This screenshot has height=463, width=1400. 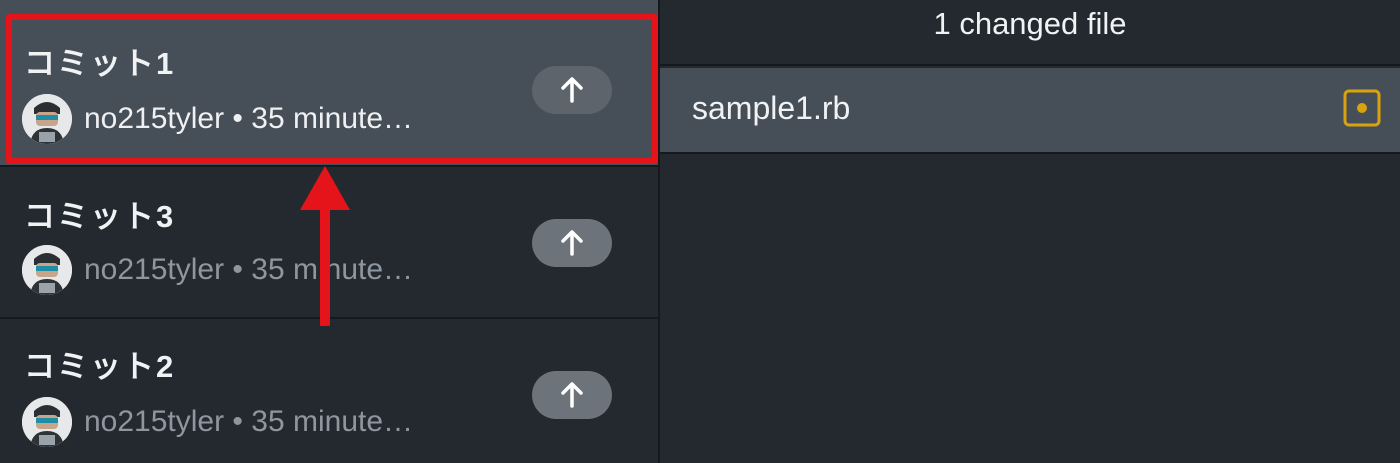 I want to click on modified-file-icon, so click(x=1362, y=108).